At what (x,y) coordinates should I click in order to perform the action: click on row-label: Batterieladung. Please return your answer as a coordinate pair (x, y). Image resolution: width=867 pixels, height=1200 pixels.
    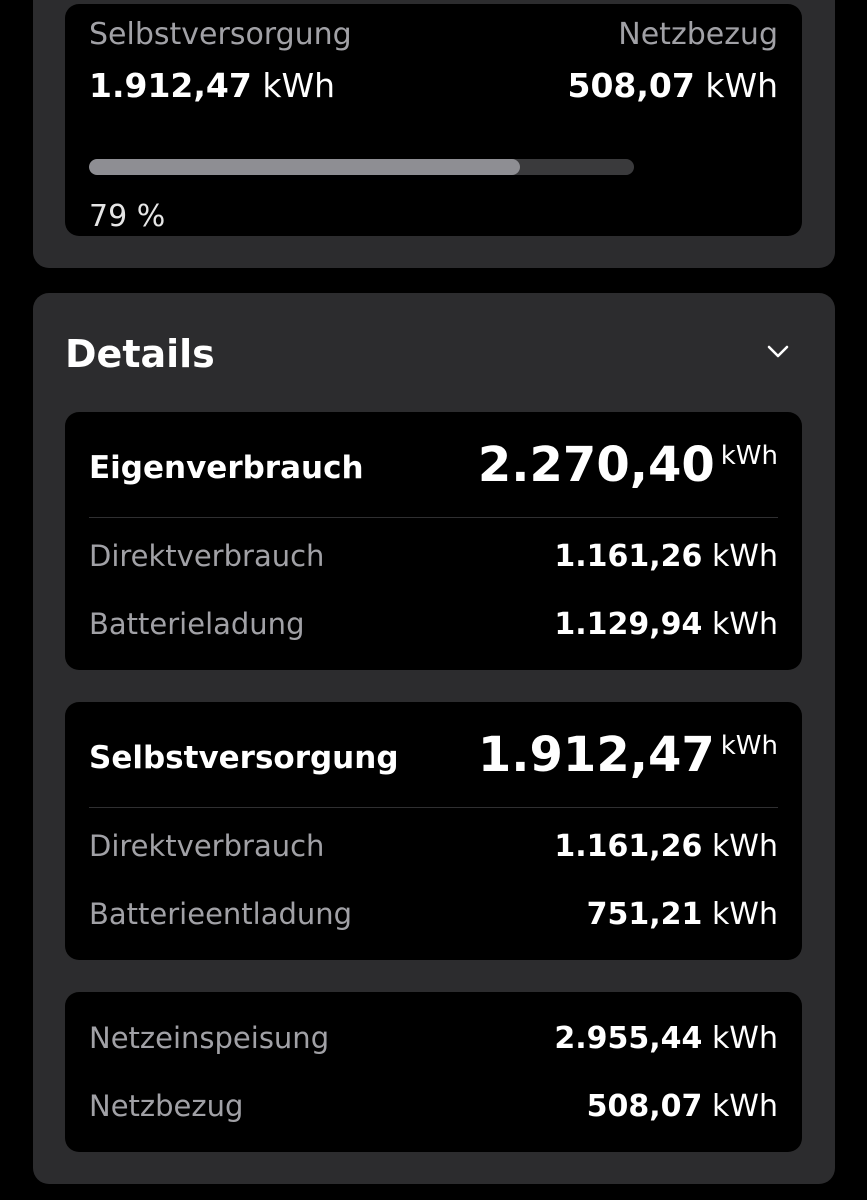
    Looking at the image, I should click on (197, 624).